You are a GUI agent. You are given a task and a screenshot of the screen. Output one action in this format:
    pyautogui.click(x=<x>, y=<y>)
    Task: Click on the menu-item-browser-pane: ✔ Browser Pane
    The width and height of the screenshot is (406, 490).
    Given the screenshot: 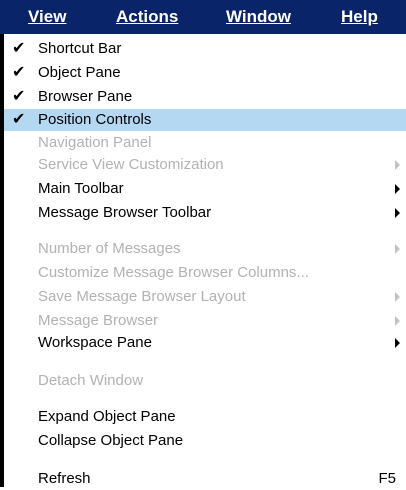 What is the action you would take?
    pyautogui.click(x=205, y=97)
    